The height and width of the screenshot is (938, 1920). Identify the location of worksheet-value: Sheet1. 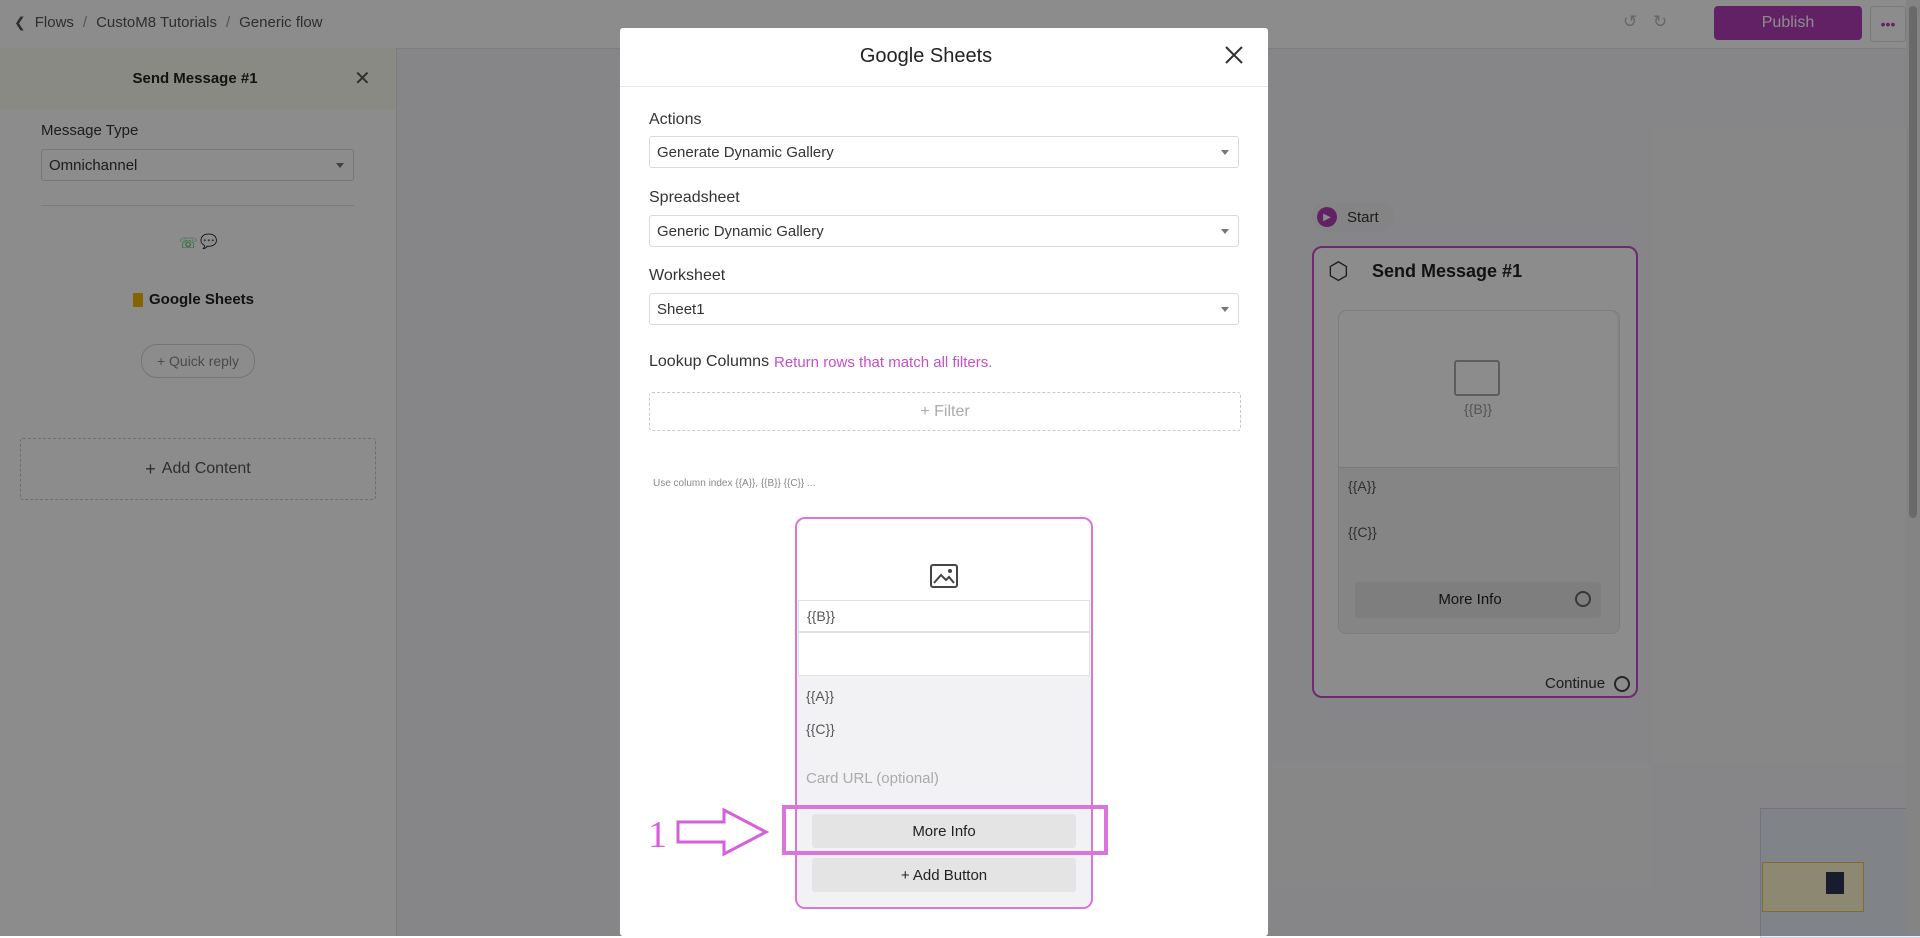
(681, 309).